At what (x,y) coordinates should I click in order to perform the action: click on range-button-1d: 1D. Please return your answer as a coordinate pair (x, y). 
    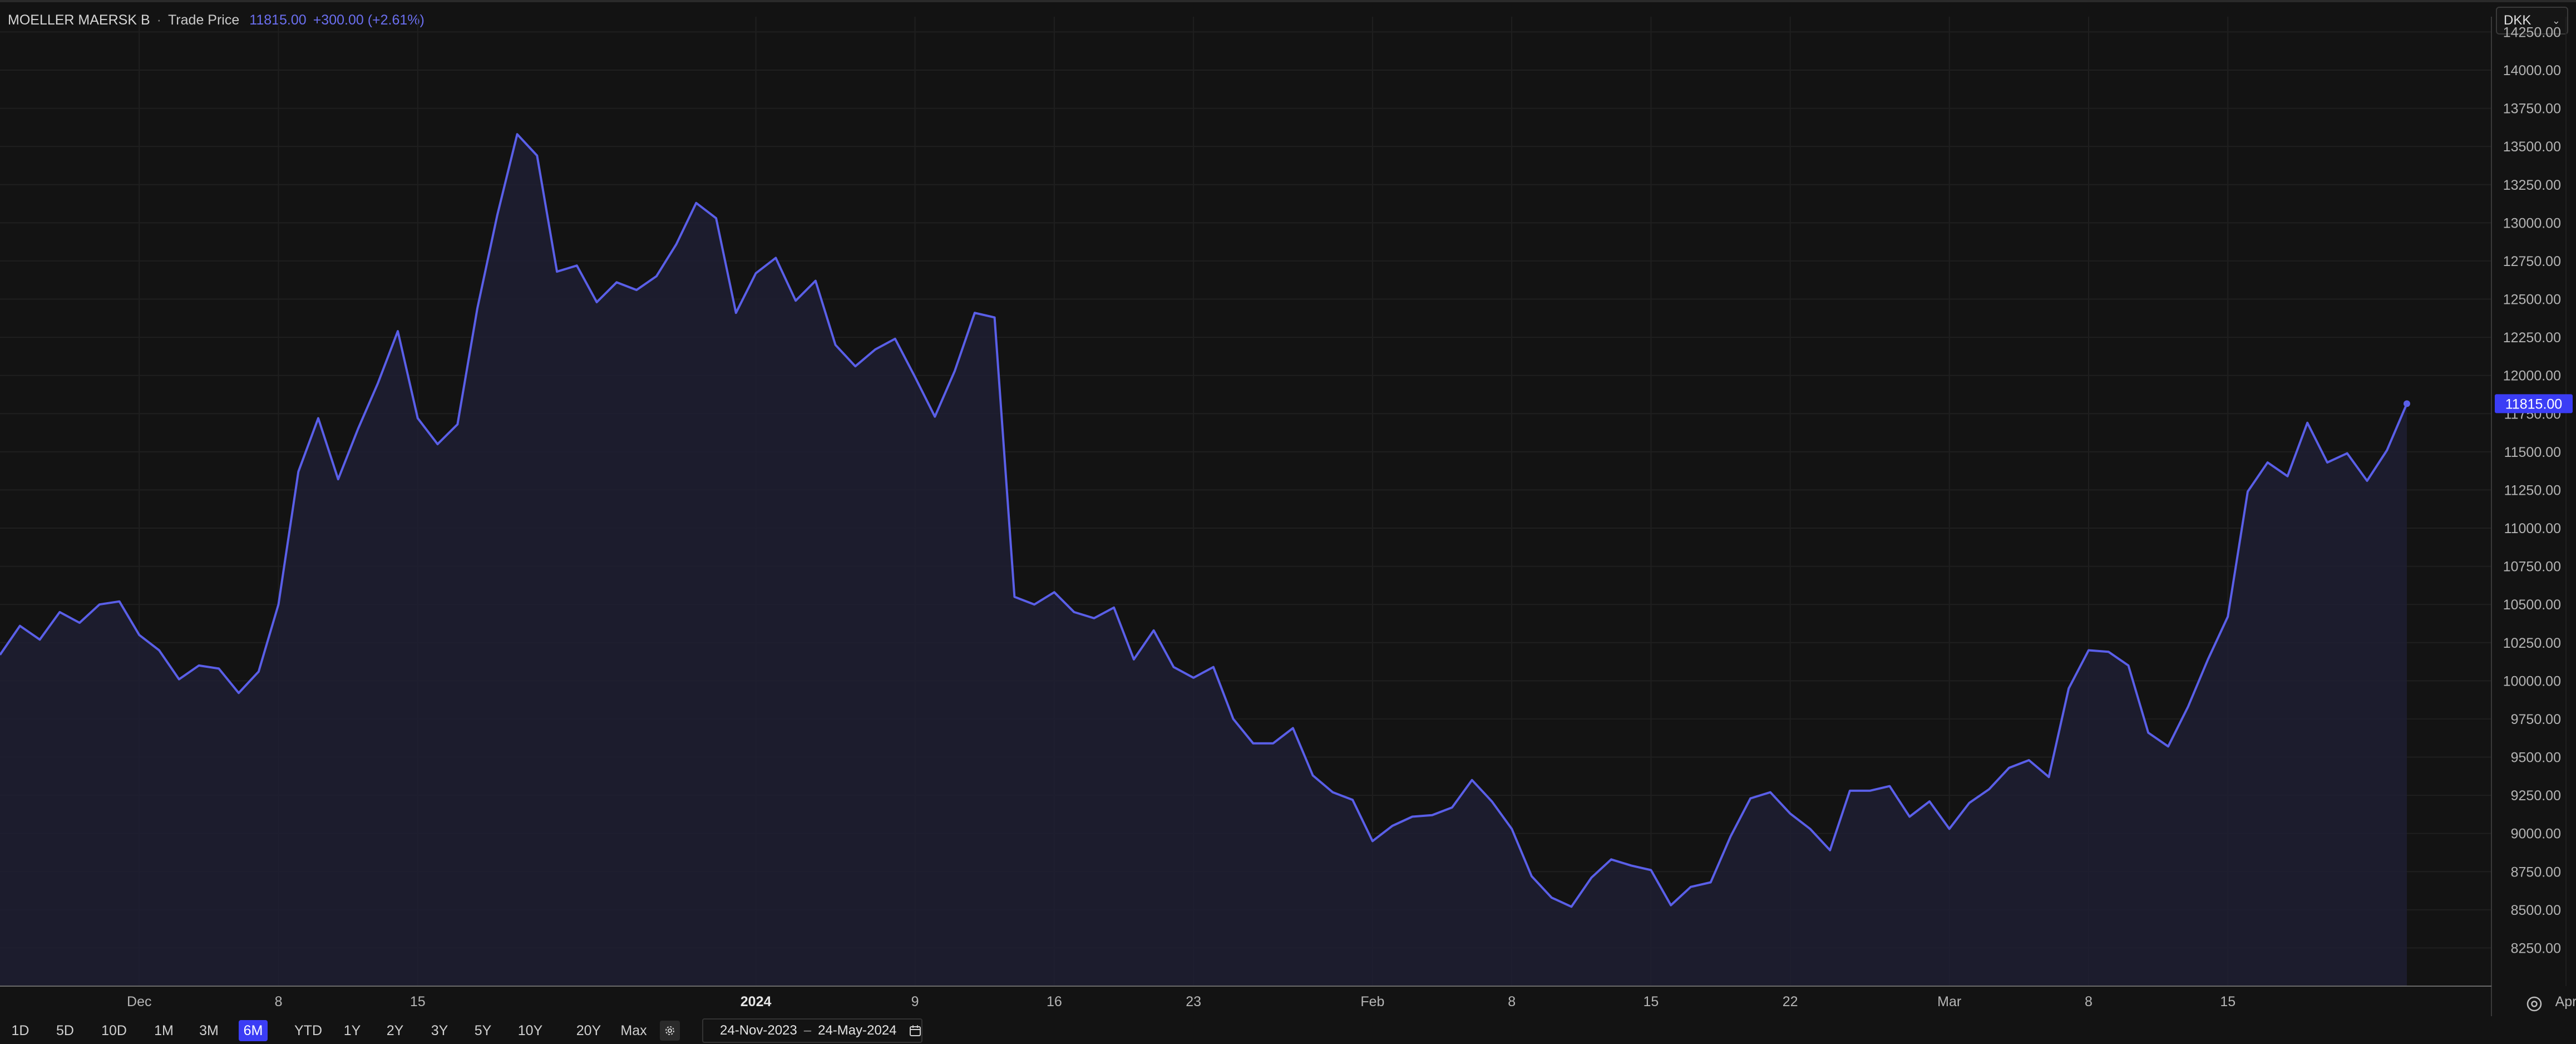
    Looking at the image, I should click on (20, 1030).